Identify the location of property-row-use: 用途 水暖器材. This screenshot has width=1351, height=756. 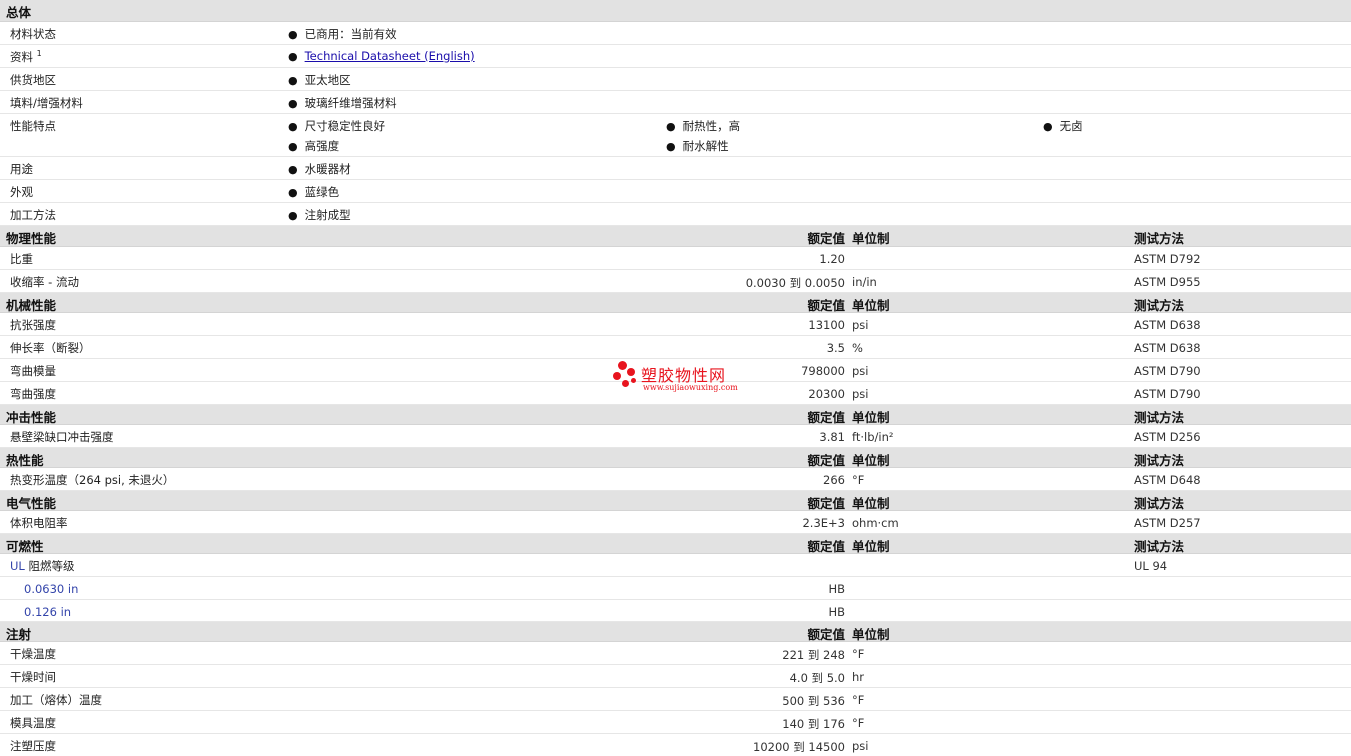
(675, 168).